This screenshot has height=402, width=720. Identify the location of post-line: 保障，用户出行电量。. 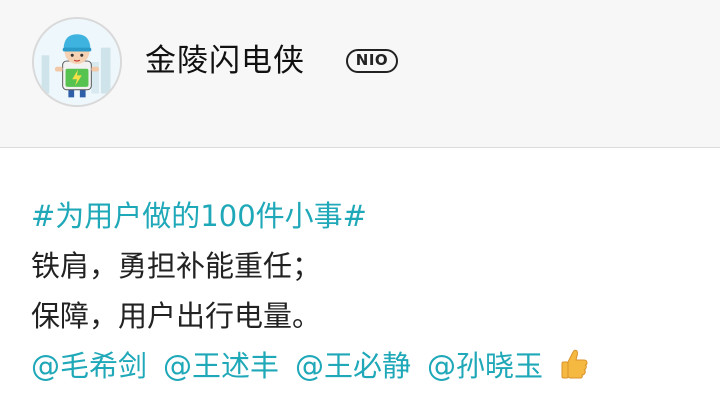
(176, 316).